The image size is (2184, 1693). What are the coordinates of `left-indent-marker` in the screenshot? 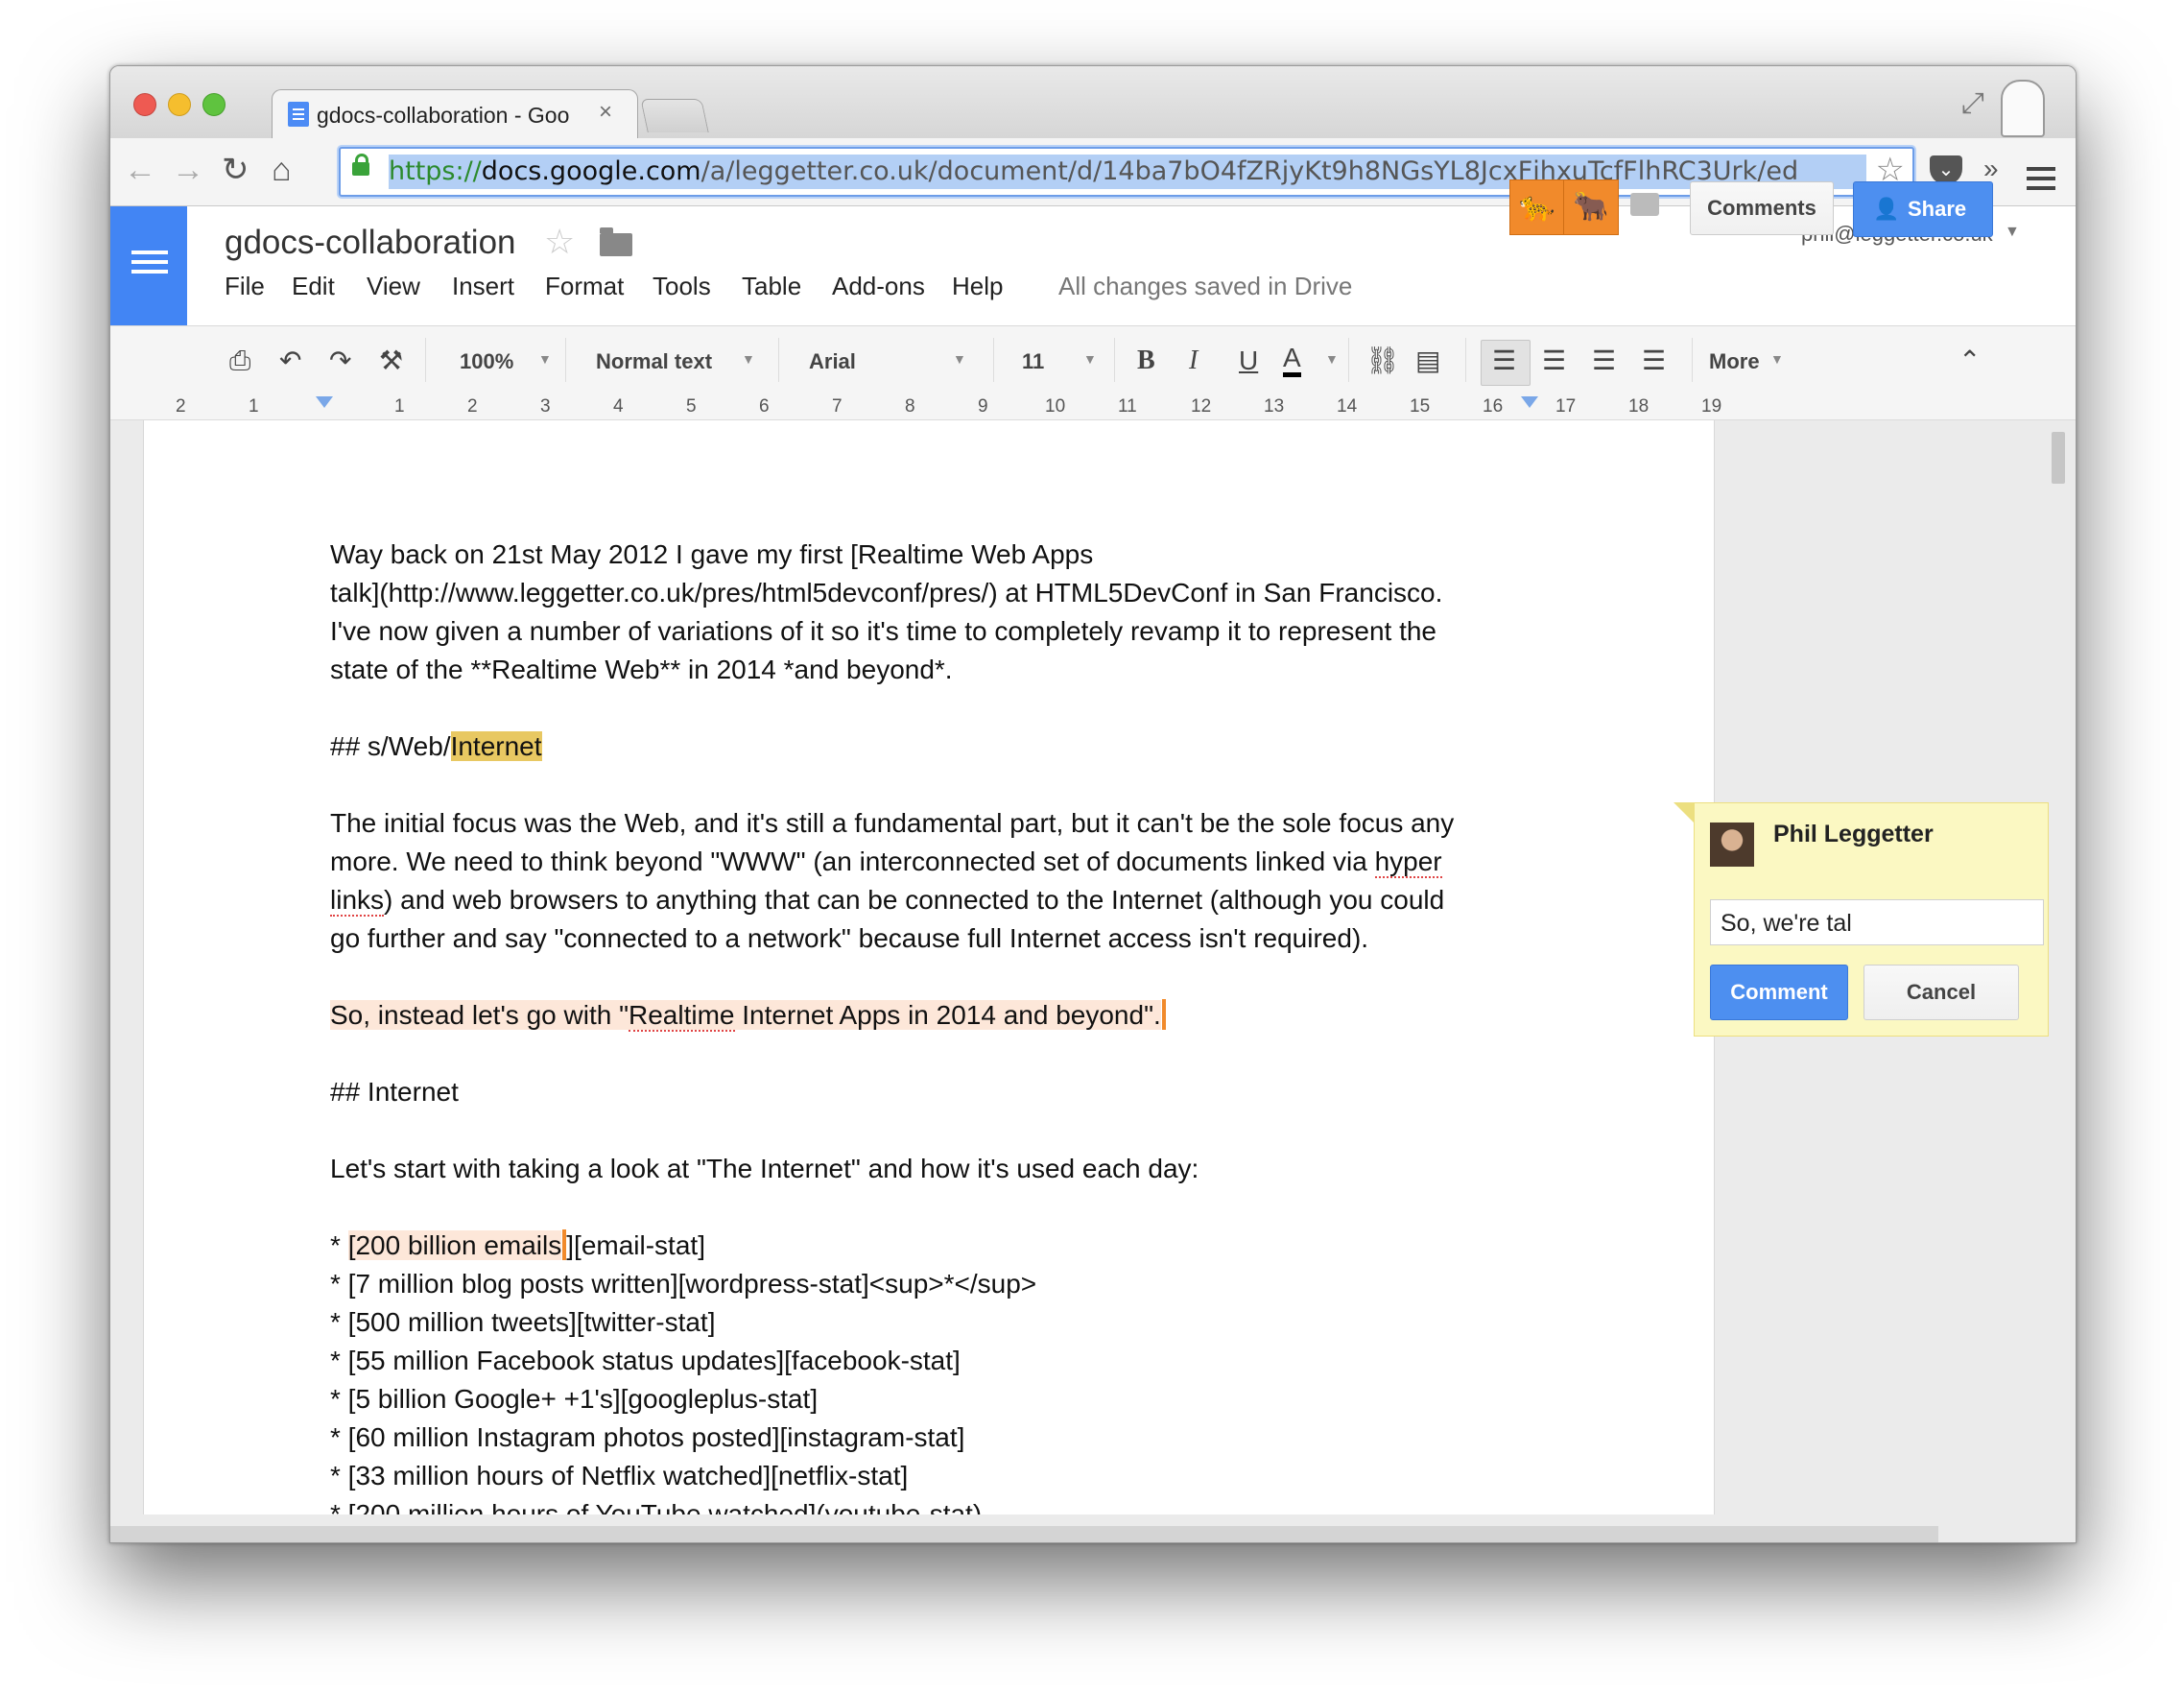 It's located at (324, 402).